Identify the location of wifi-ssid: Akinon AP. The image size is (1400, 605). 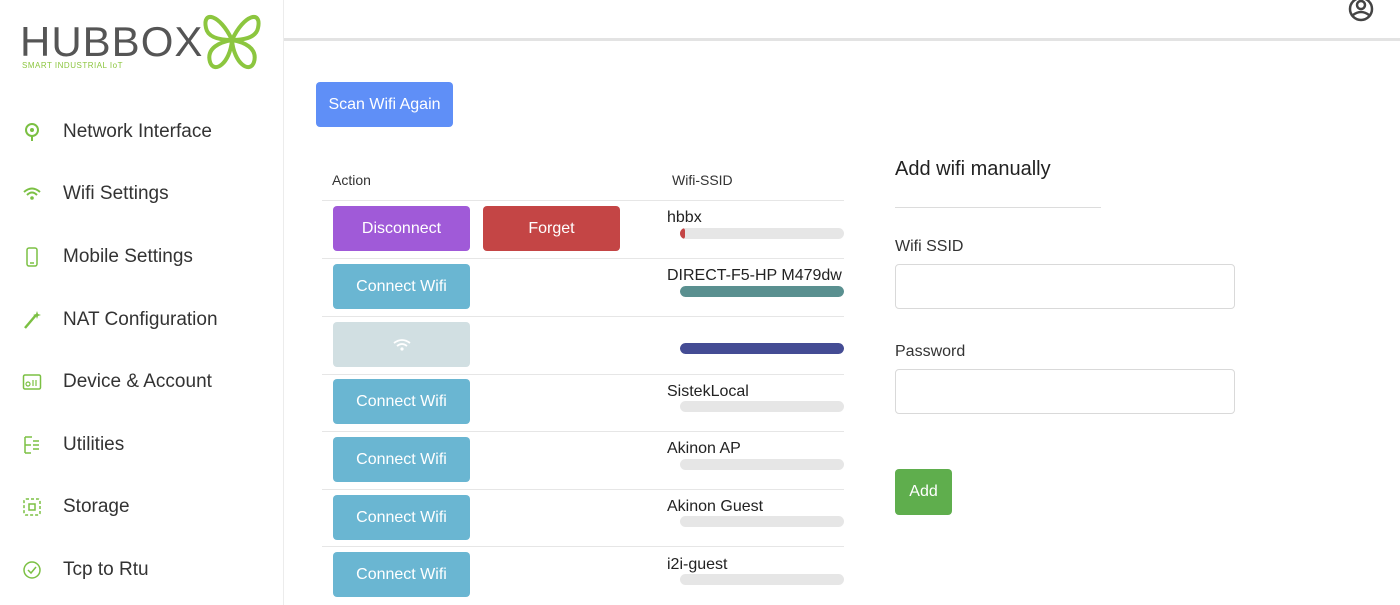
(704, 448).